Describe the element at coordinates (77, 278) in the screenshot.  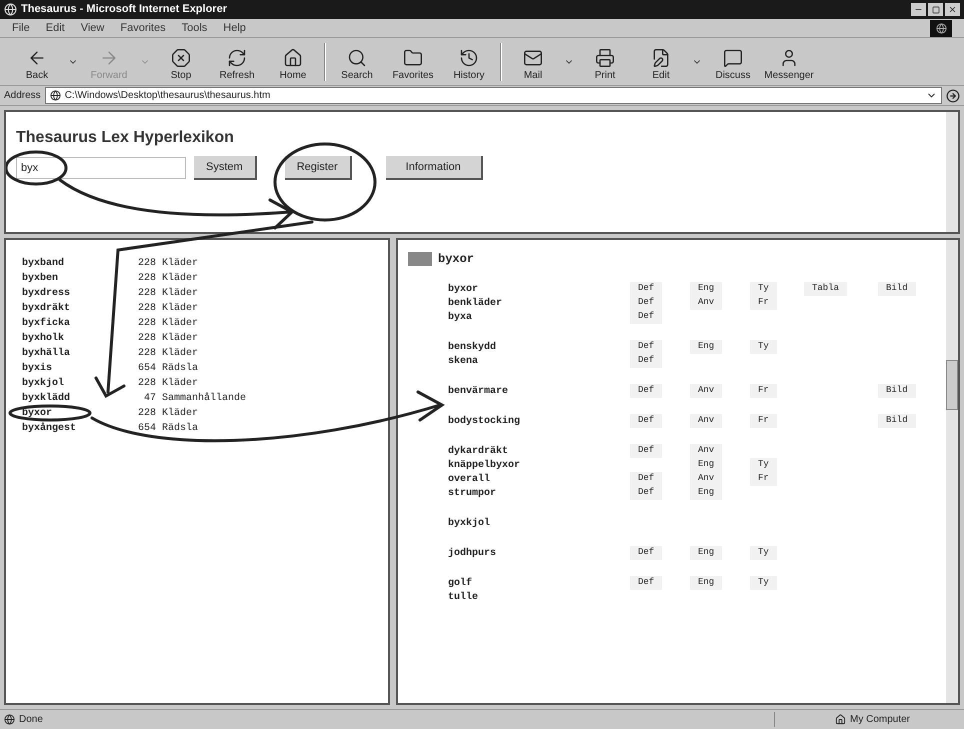
I see `word-link: byxben` at that location.